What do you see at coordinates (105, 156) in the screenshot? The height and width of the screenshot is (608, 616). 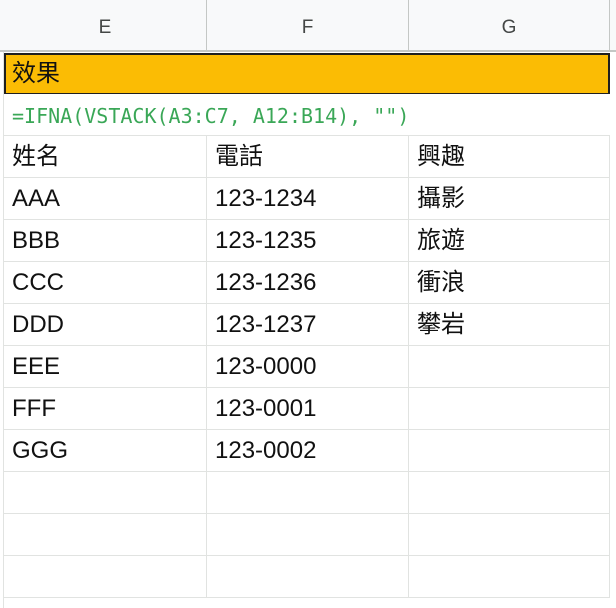 I see `table-header-cell: 姓名` at bounding box center [105, 156].